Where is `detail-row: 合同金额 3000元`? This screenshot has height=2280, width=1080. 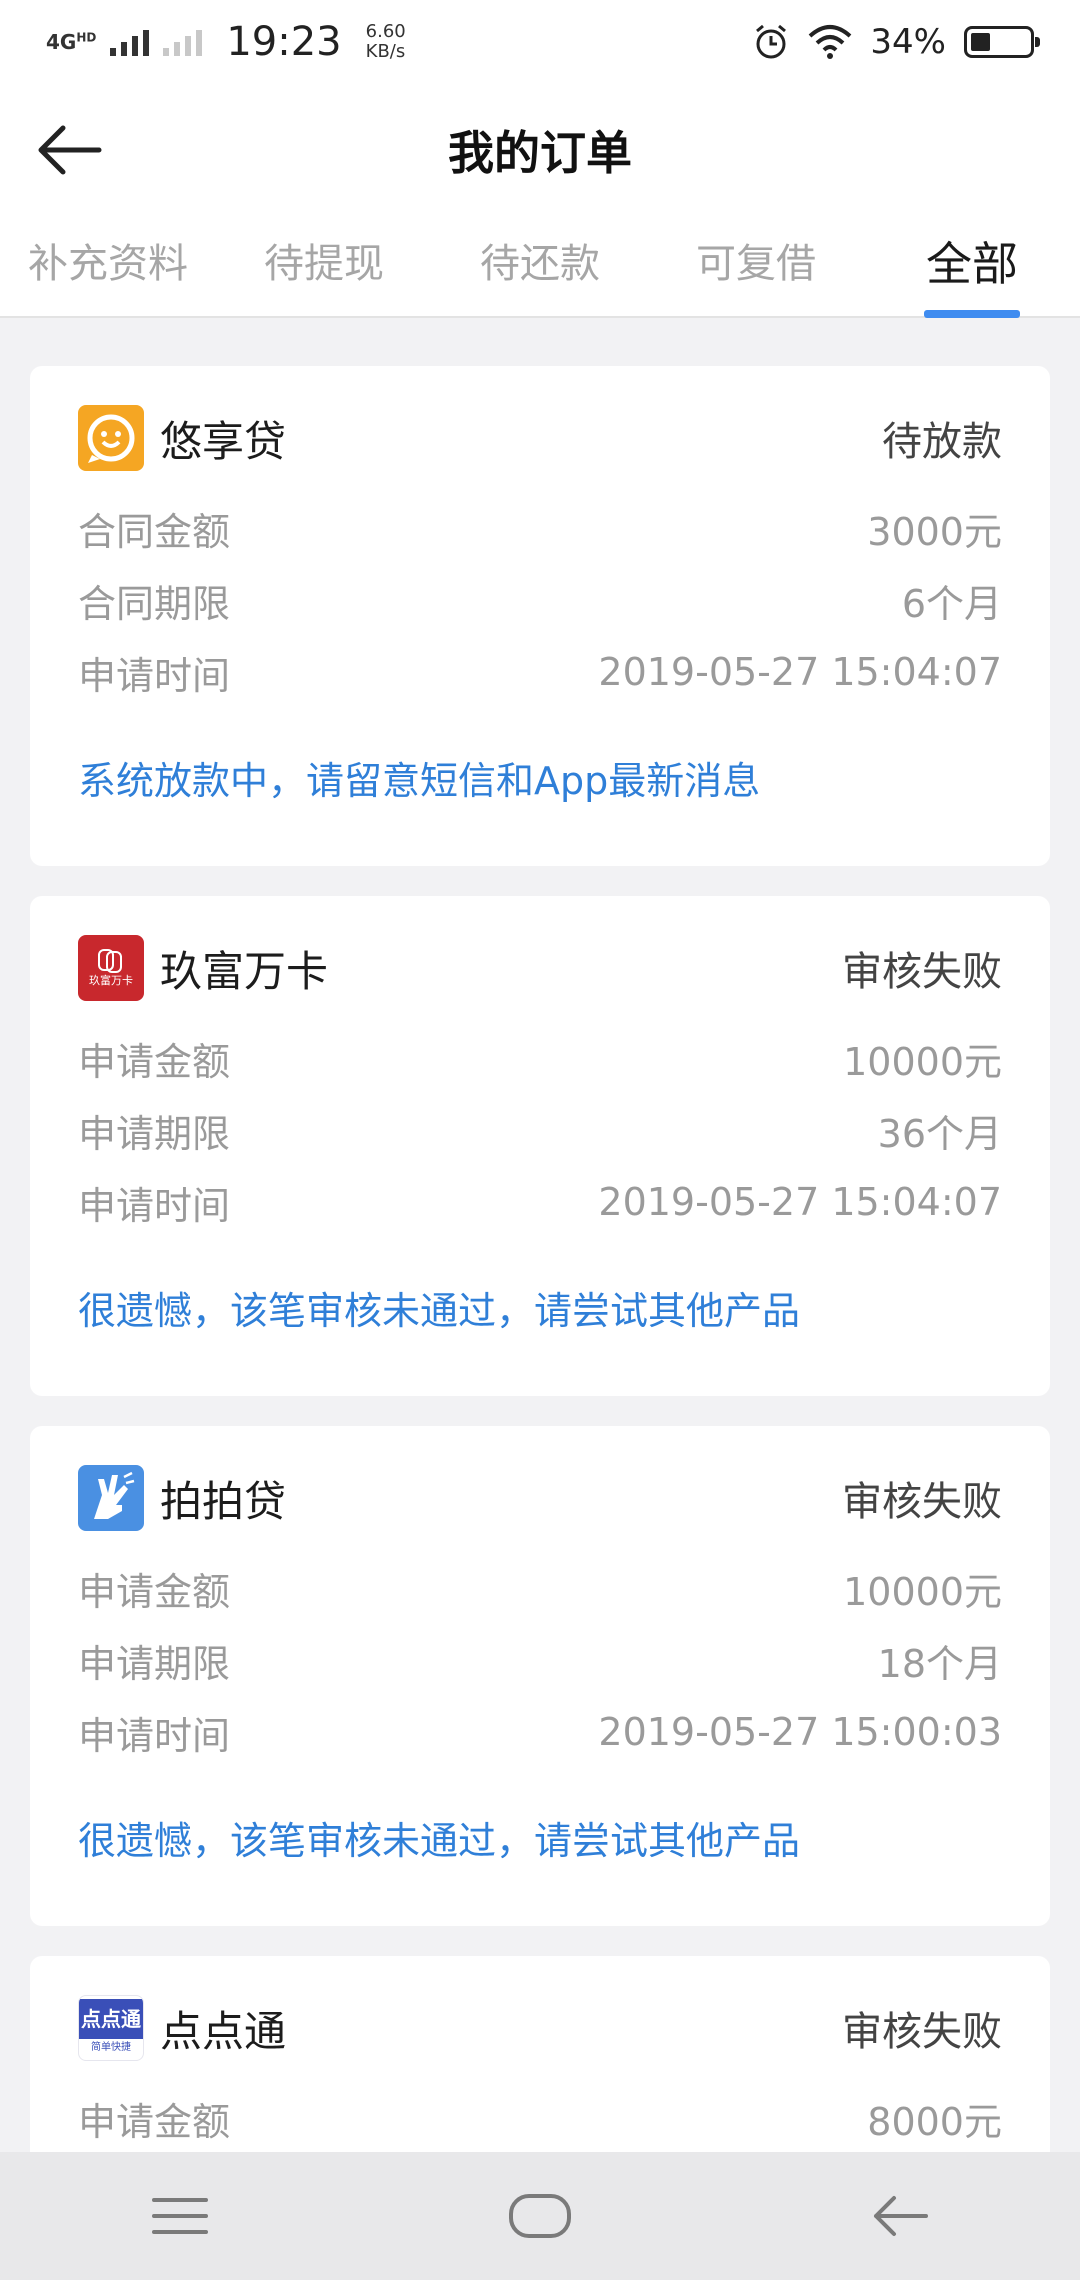
detail-row: 合同金额 3000元 is located at coordinates (540, 528).